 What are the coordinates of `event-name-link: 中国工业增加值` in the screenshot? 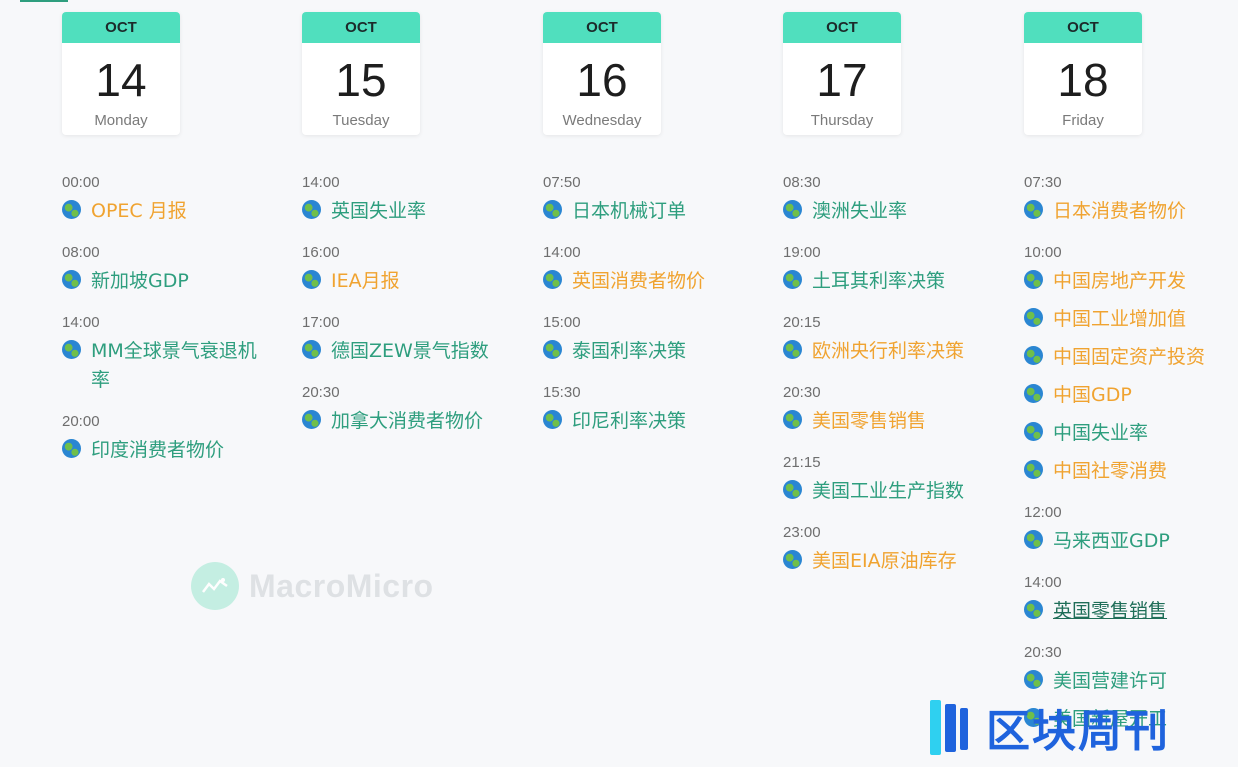 It's located at (1119, 319).